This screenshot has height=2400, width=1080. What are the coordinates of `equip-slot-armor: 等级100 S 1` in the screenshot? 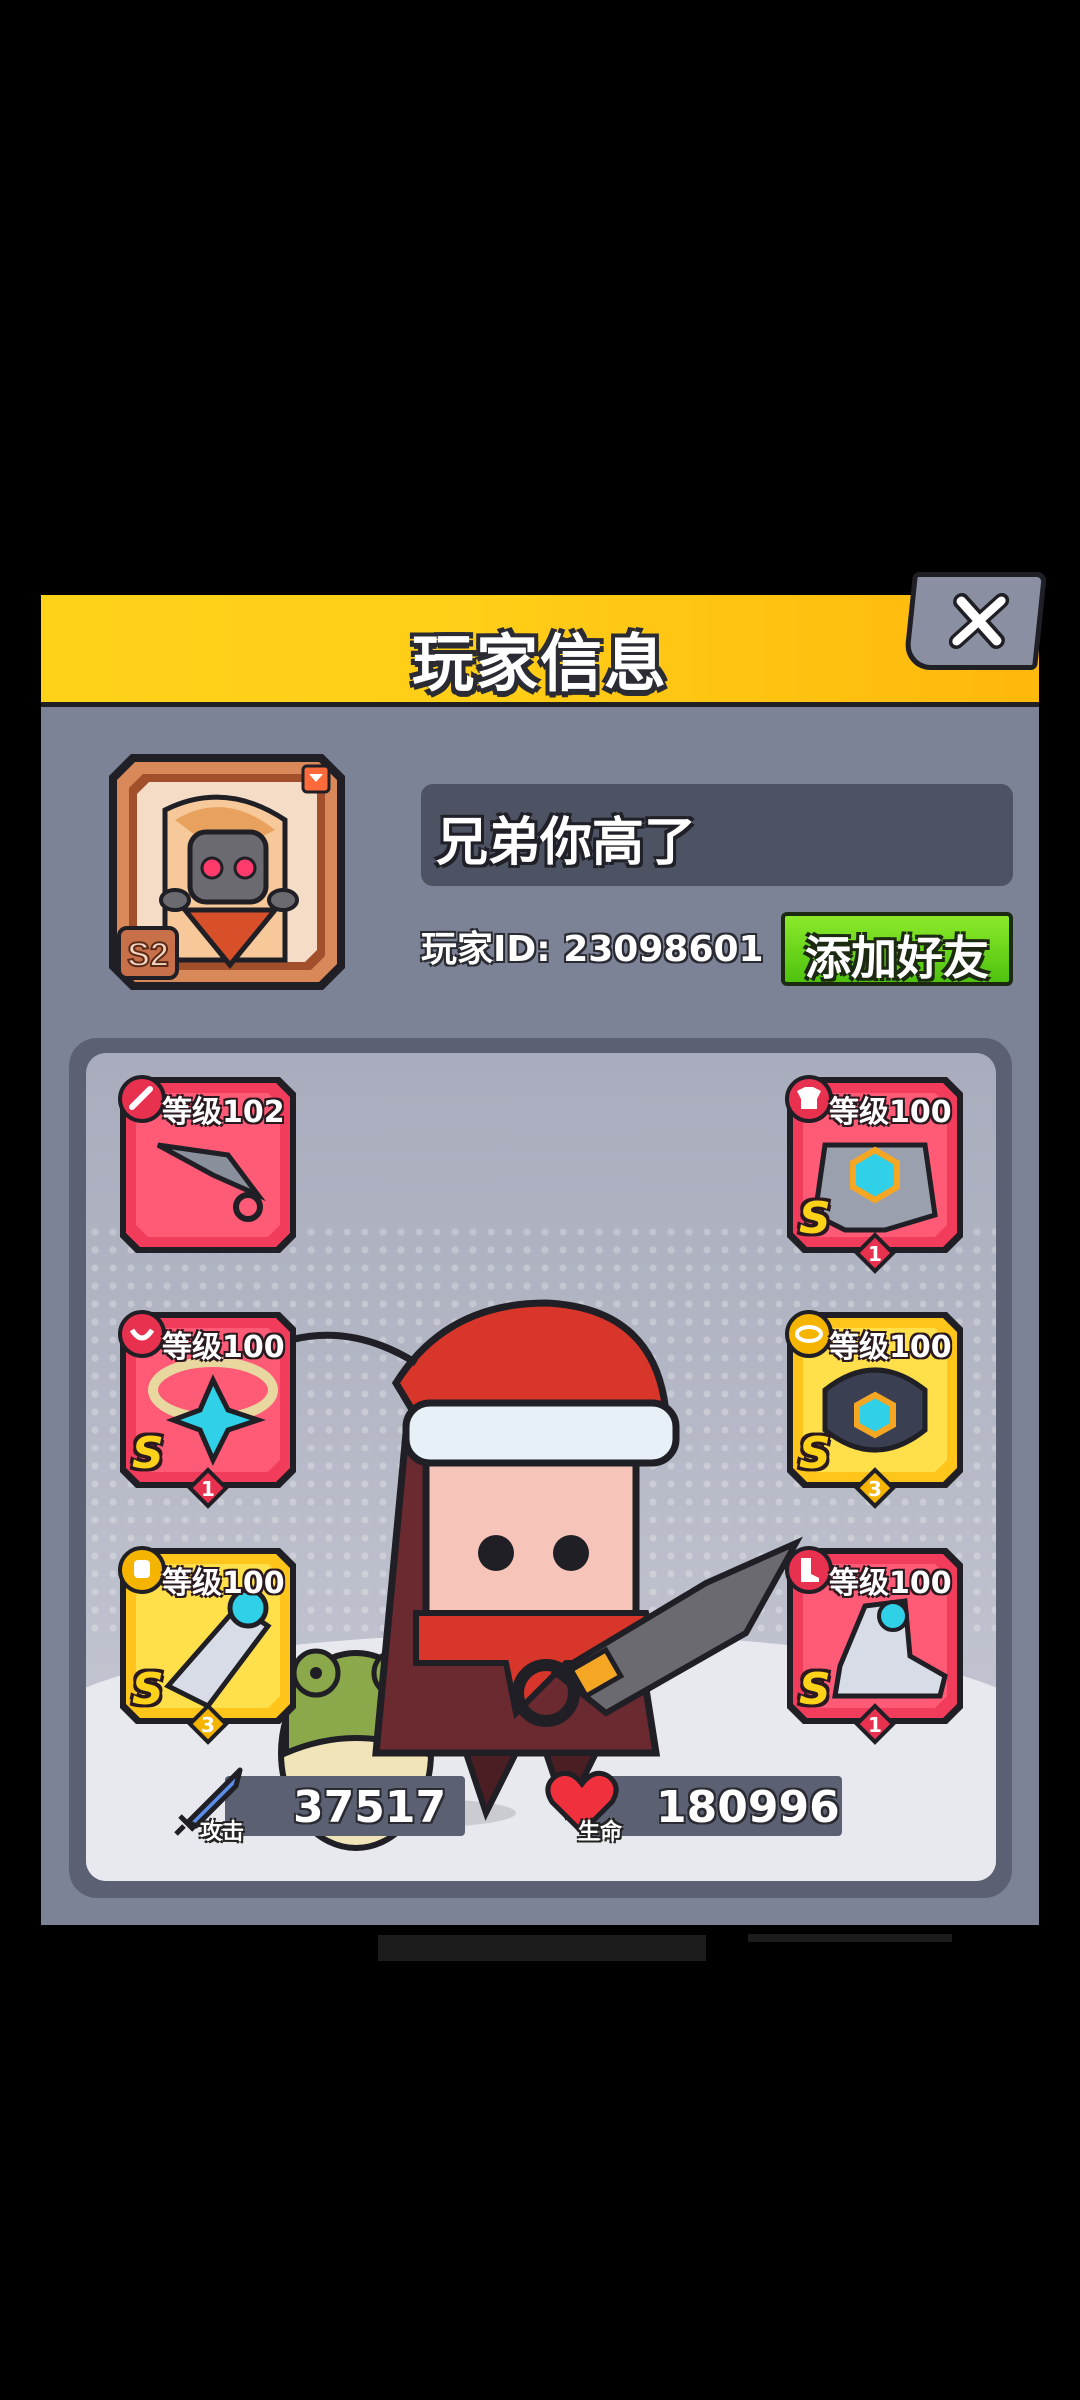 It's located at (875, 1174).